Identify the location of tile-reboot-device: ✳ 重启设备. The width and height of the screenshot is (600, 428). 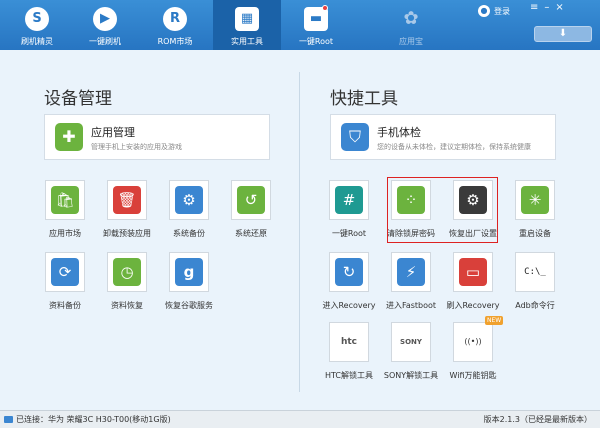
(535, 212).